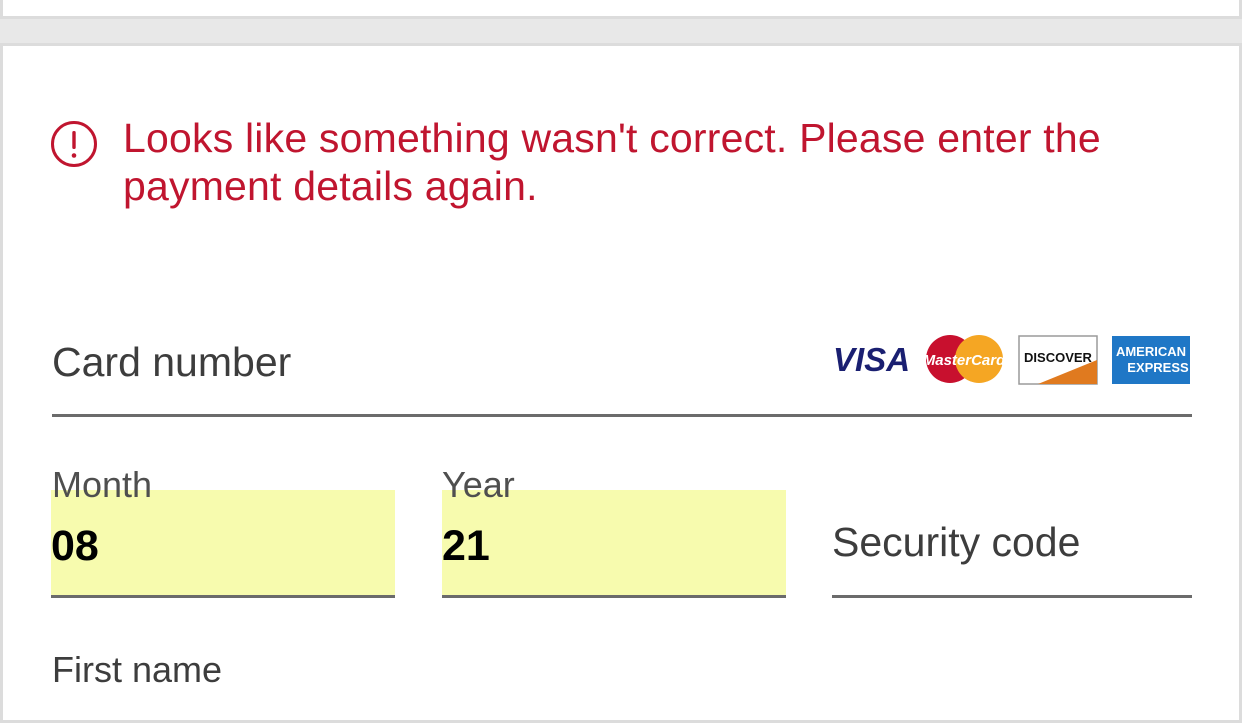  What do you see at coordinates (1151, 351) in the screenshot?
I see `svg-text: AMERICAN` at bounding box center [1151, 351].